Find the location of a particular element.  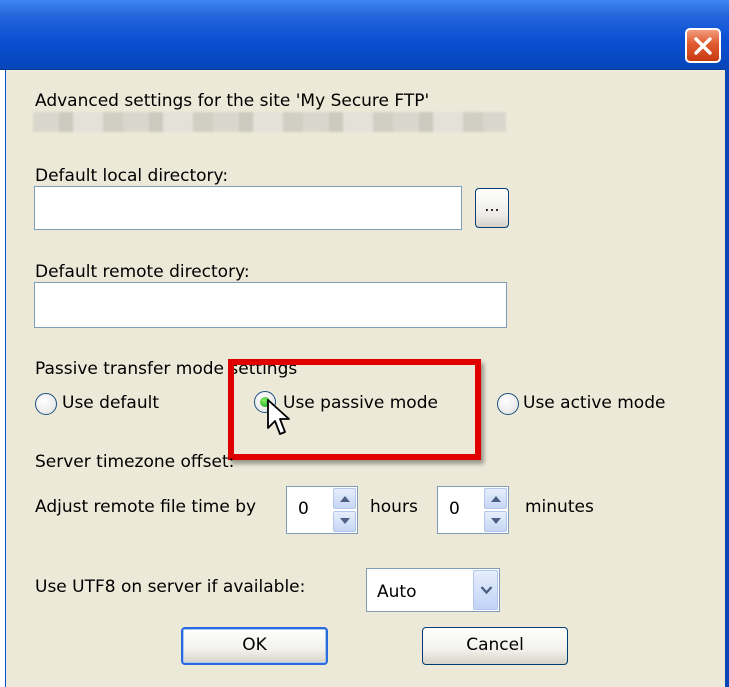

hours-spinner: 0 is located at coordinates (322, 510).